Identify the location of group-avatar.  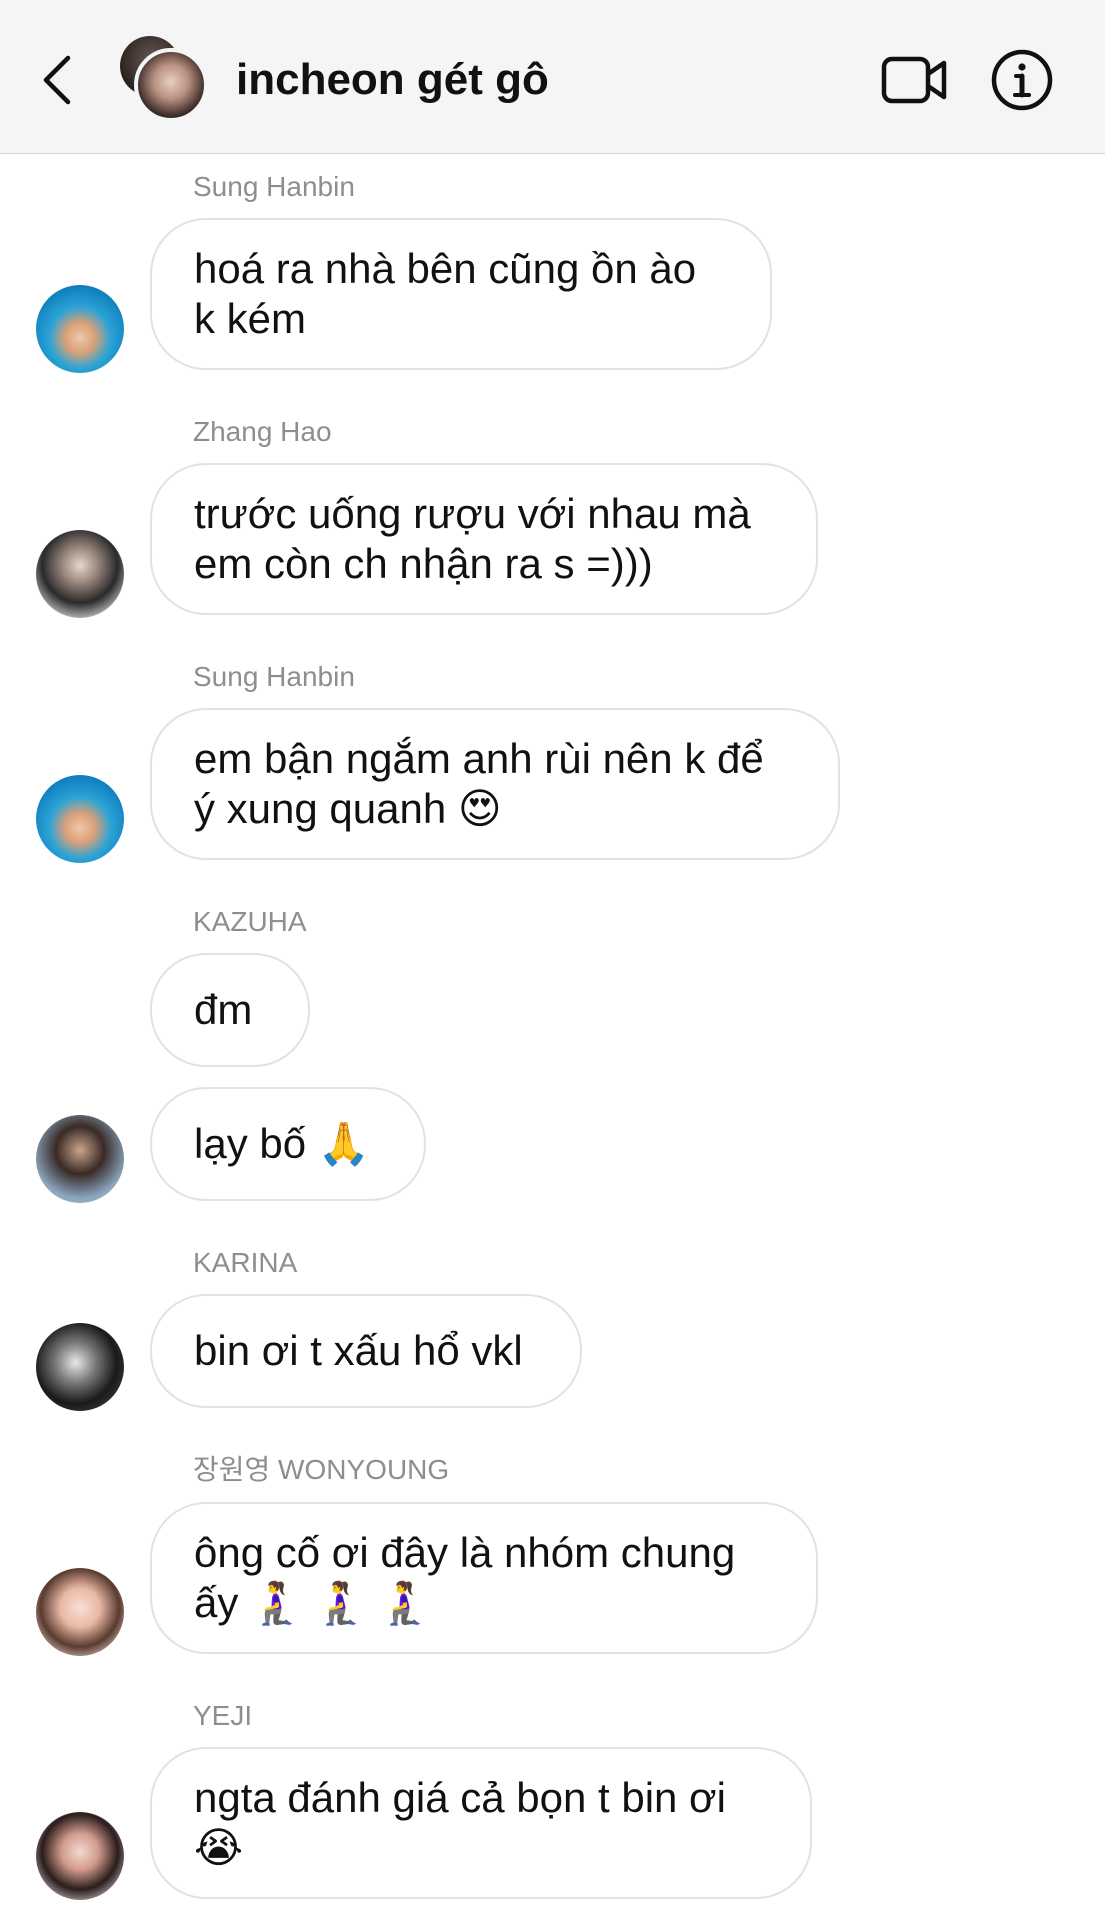
(168, 81).